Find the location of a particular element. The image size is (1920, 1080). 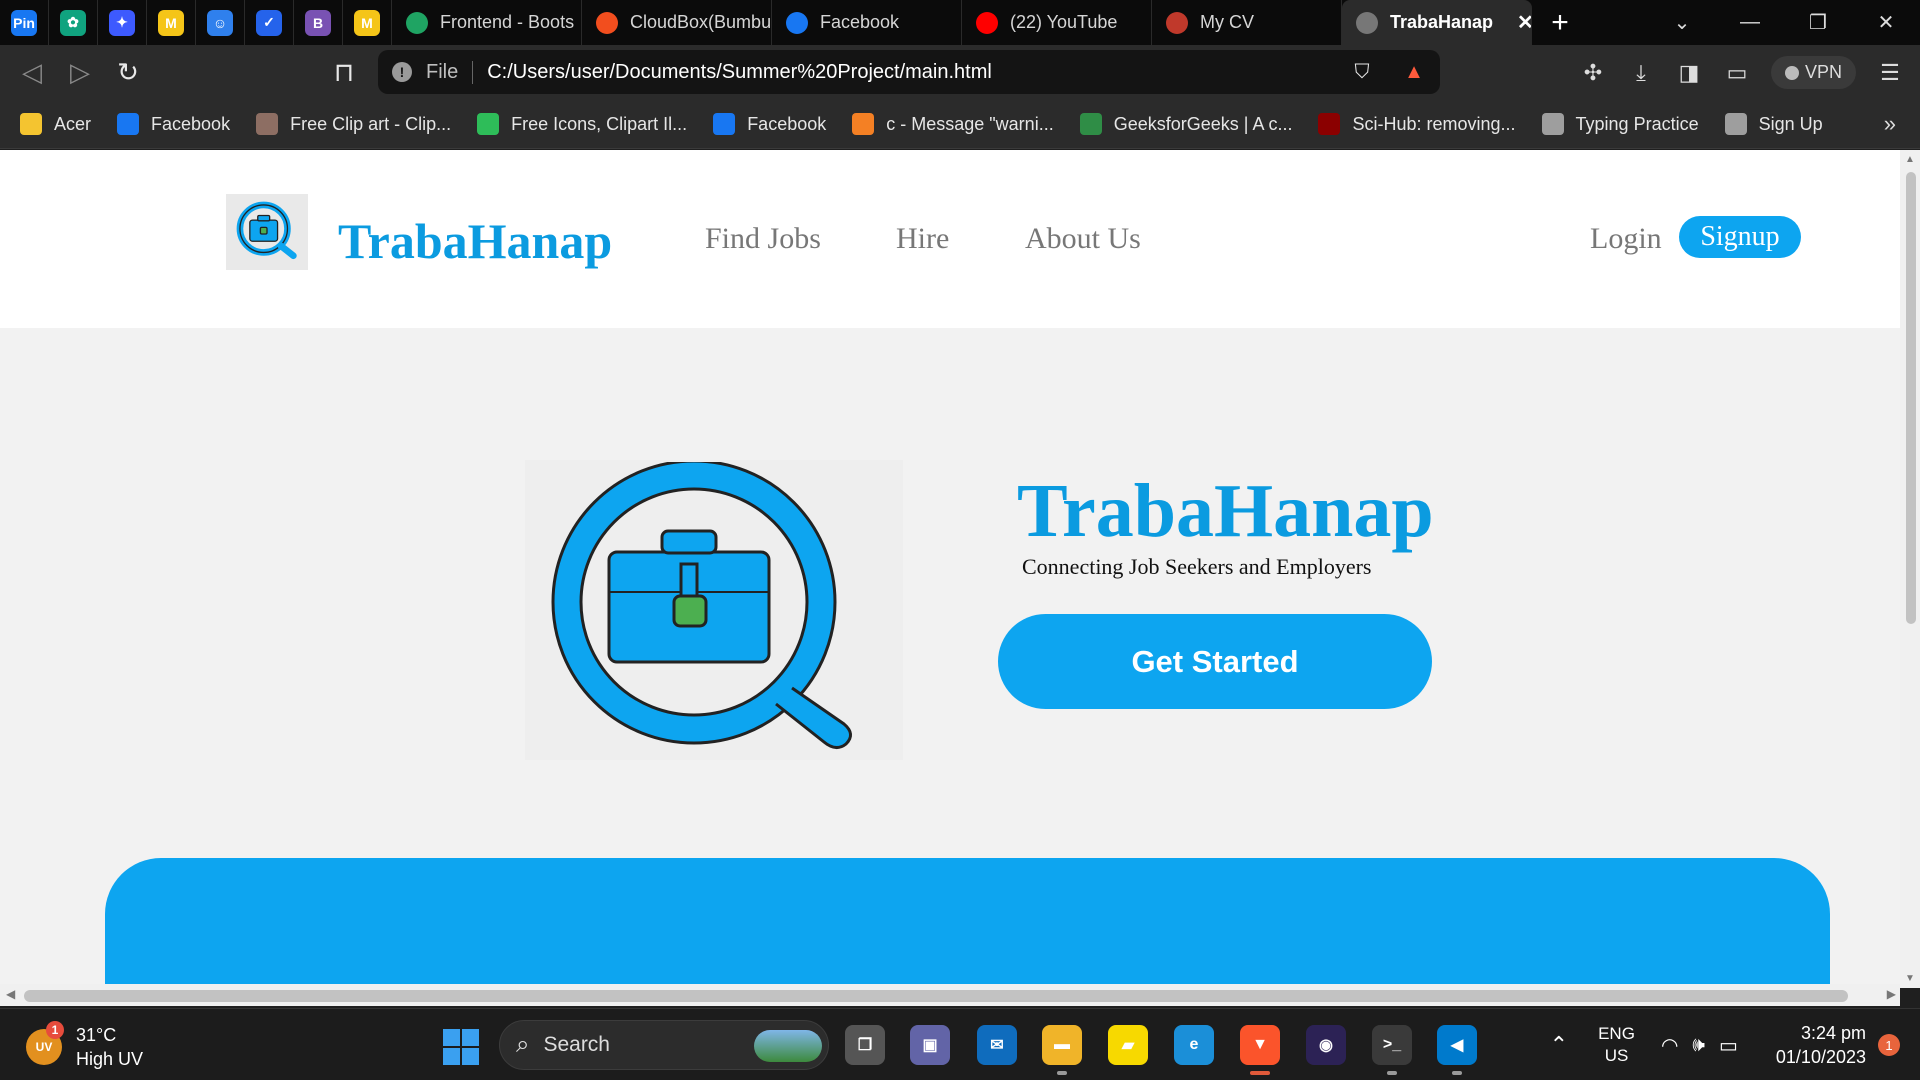

pinned-tab: Pin is located at coordinates (24, 22).